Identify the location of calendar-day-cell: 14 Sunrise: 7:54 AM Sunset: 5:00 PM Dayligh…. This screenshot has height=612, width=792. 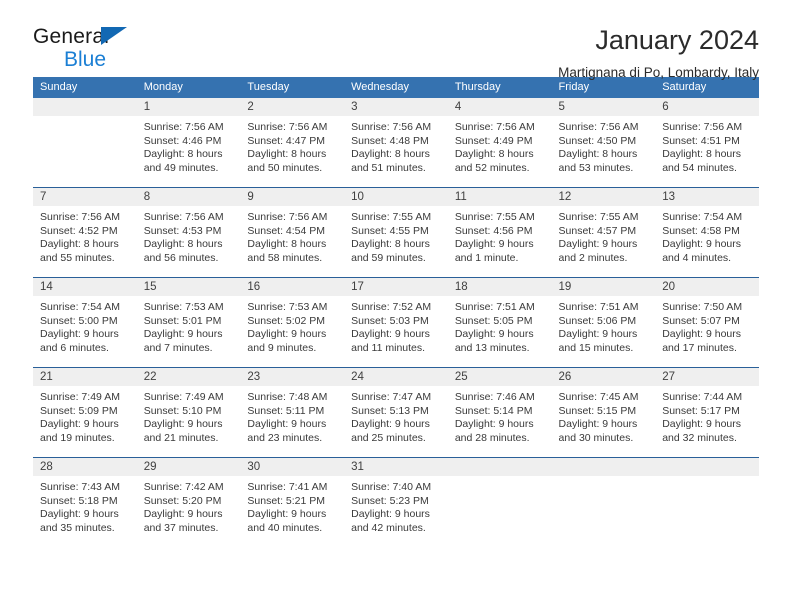
(85, 322).